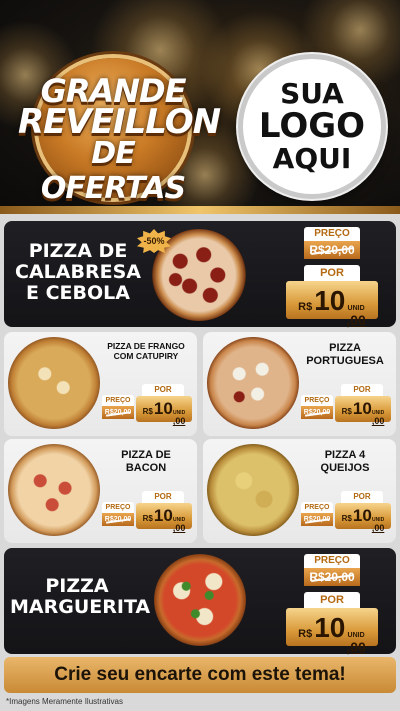 The width and height of the screenshot is (400, 711). Describe the element at coordinates (200, 675) in the screenshot. I see `cta-banner: Crie seu encarte com este tema!` at that location.